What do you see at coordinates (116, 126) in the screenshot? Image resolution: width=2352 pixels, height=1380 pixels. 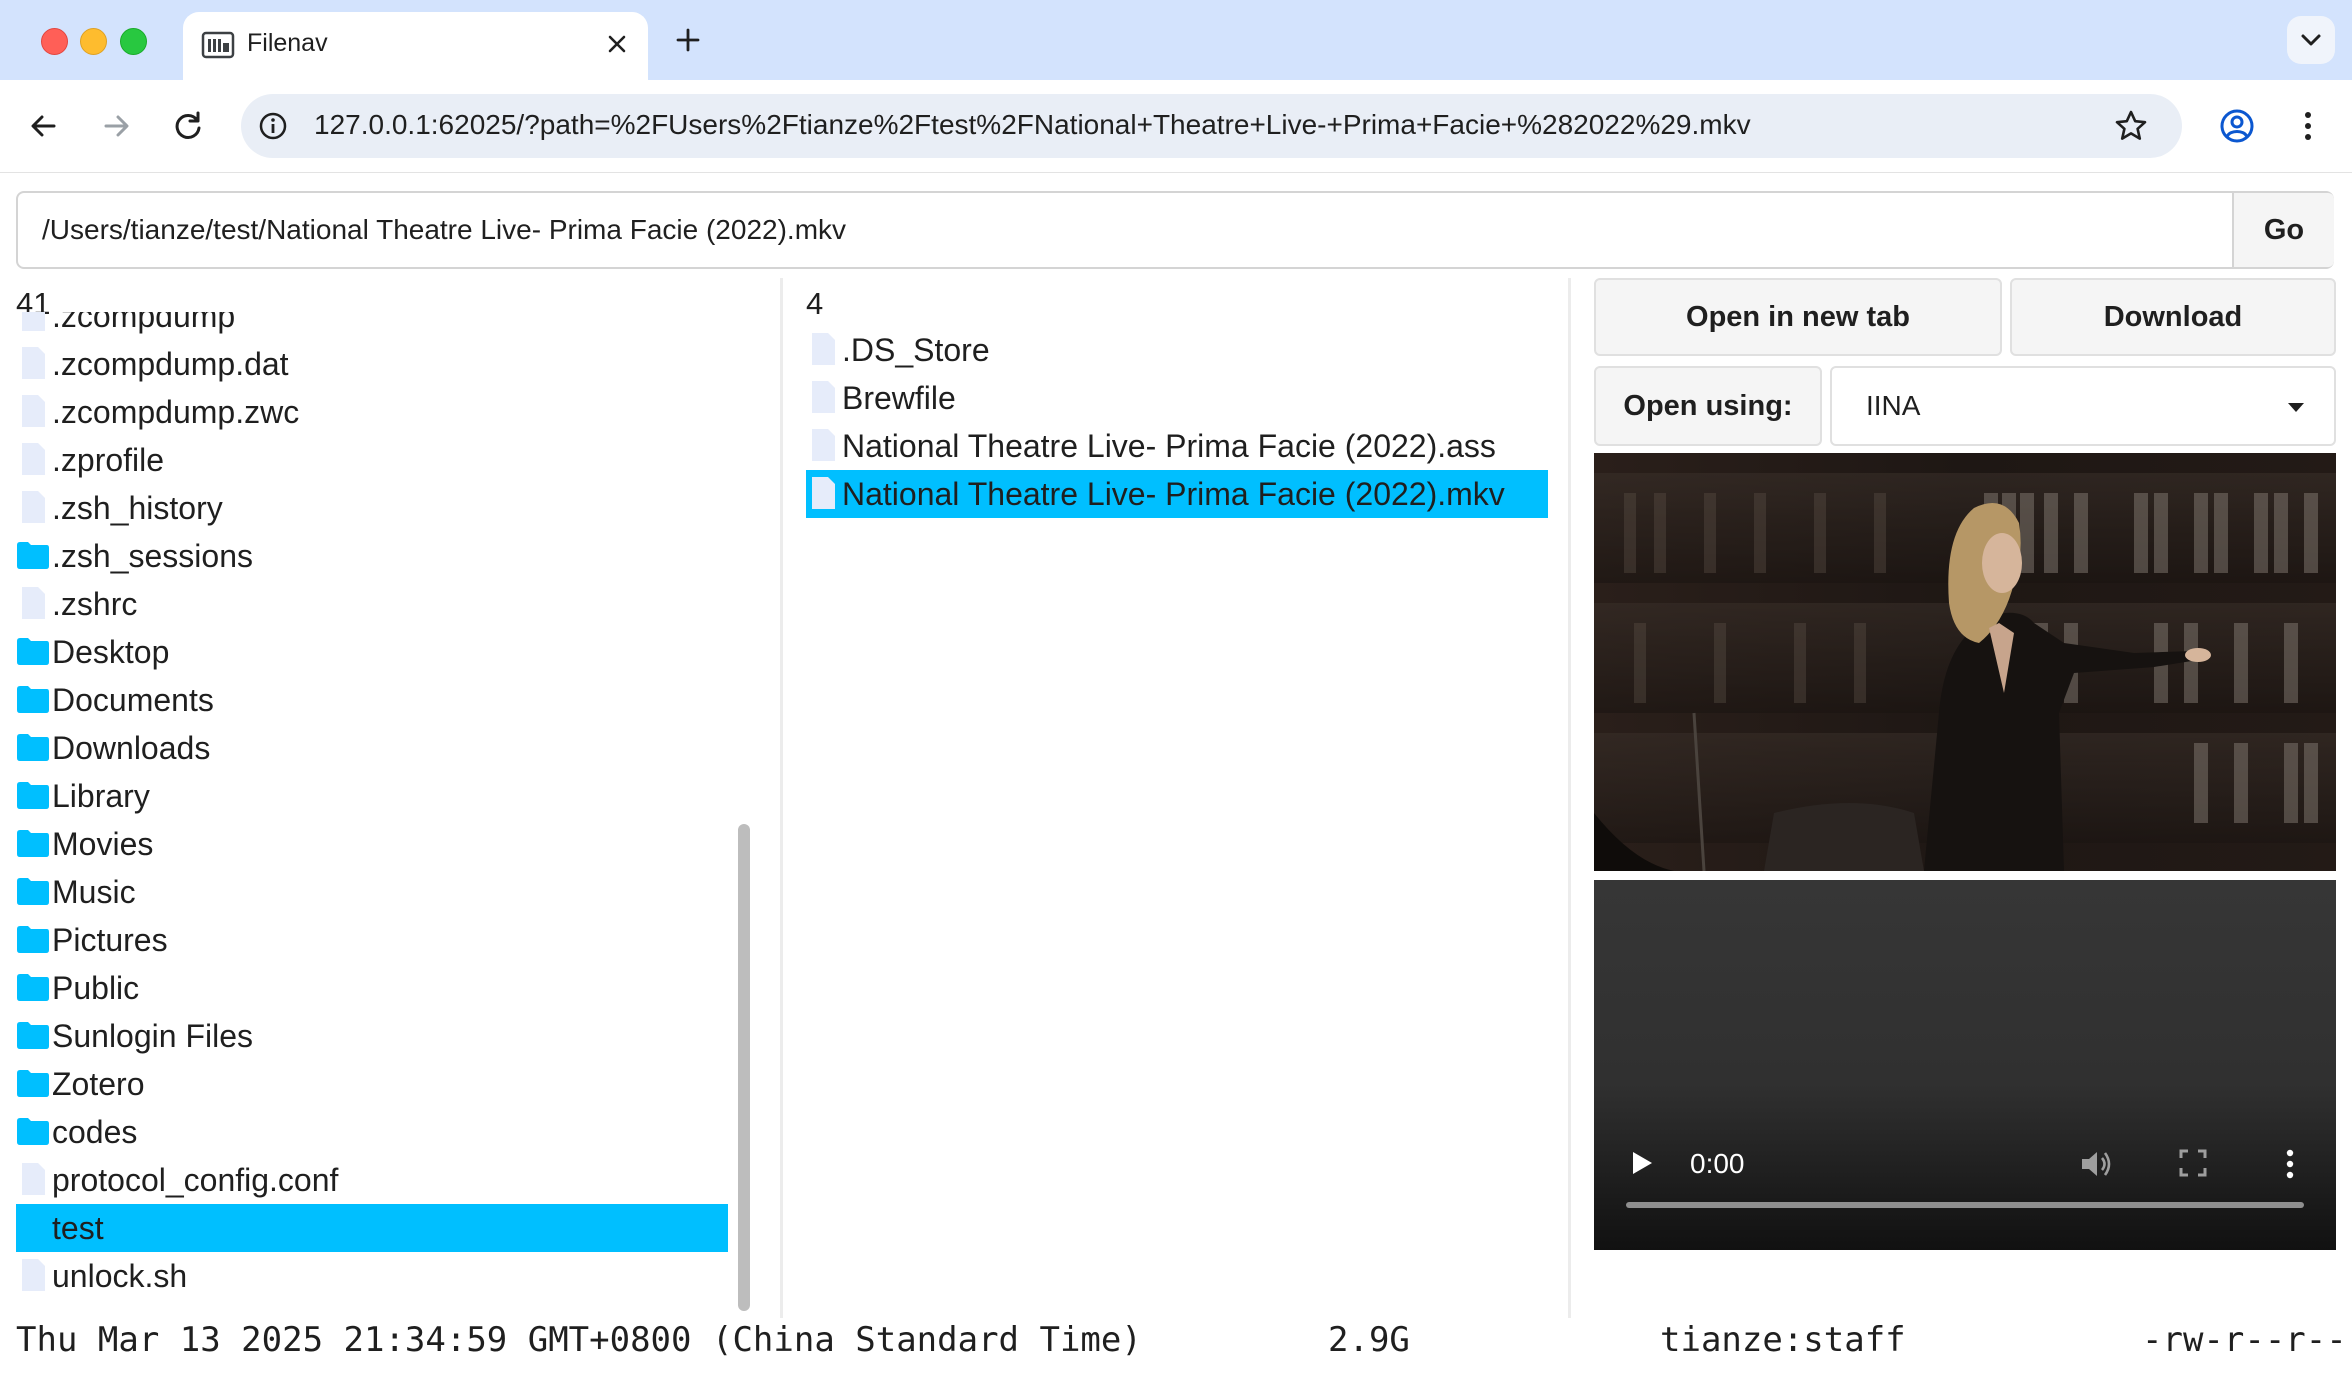 I see `forward-arrow-icon` at bounding box center [116, 126].